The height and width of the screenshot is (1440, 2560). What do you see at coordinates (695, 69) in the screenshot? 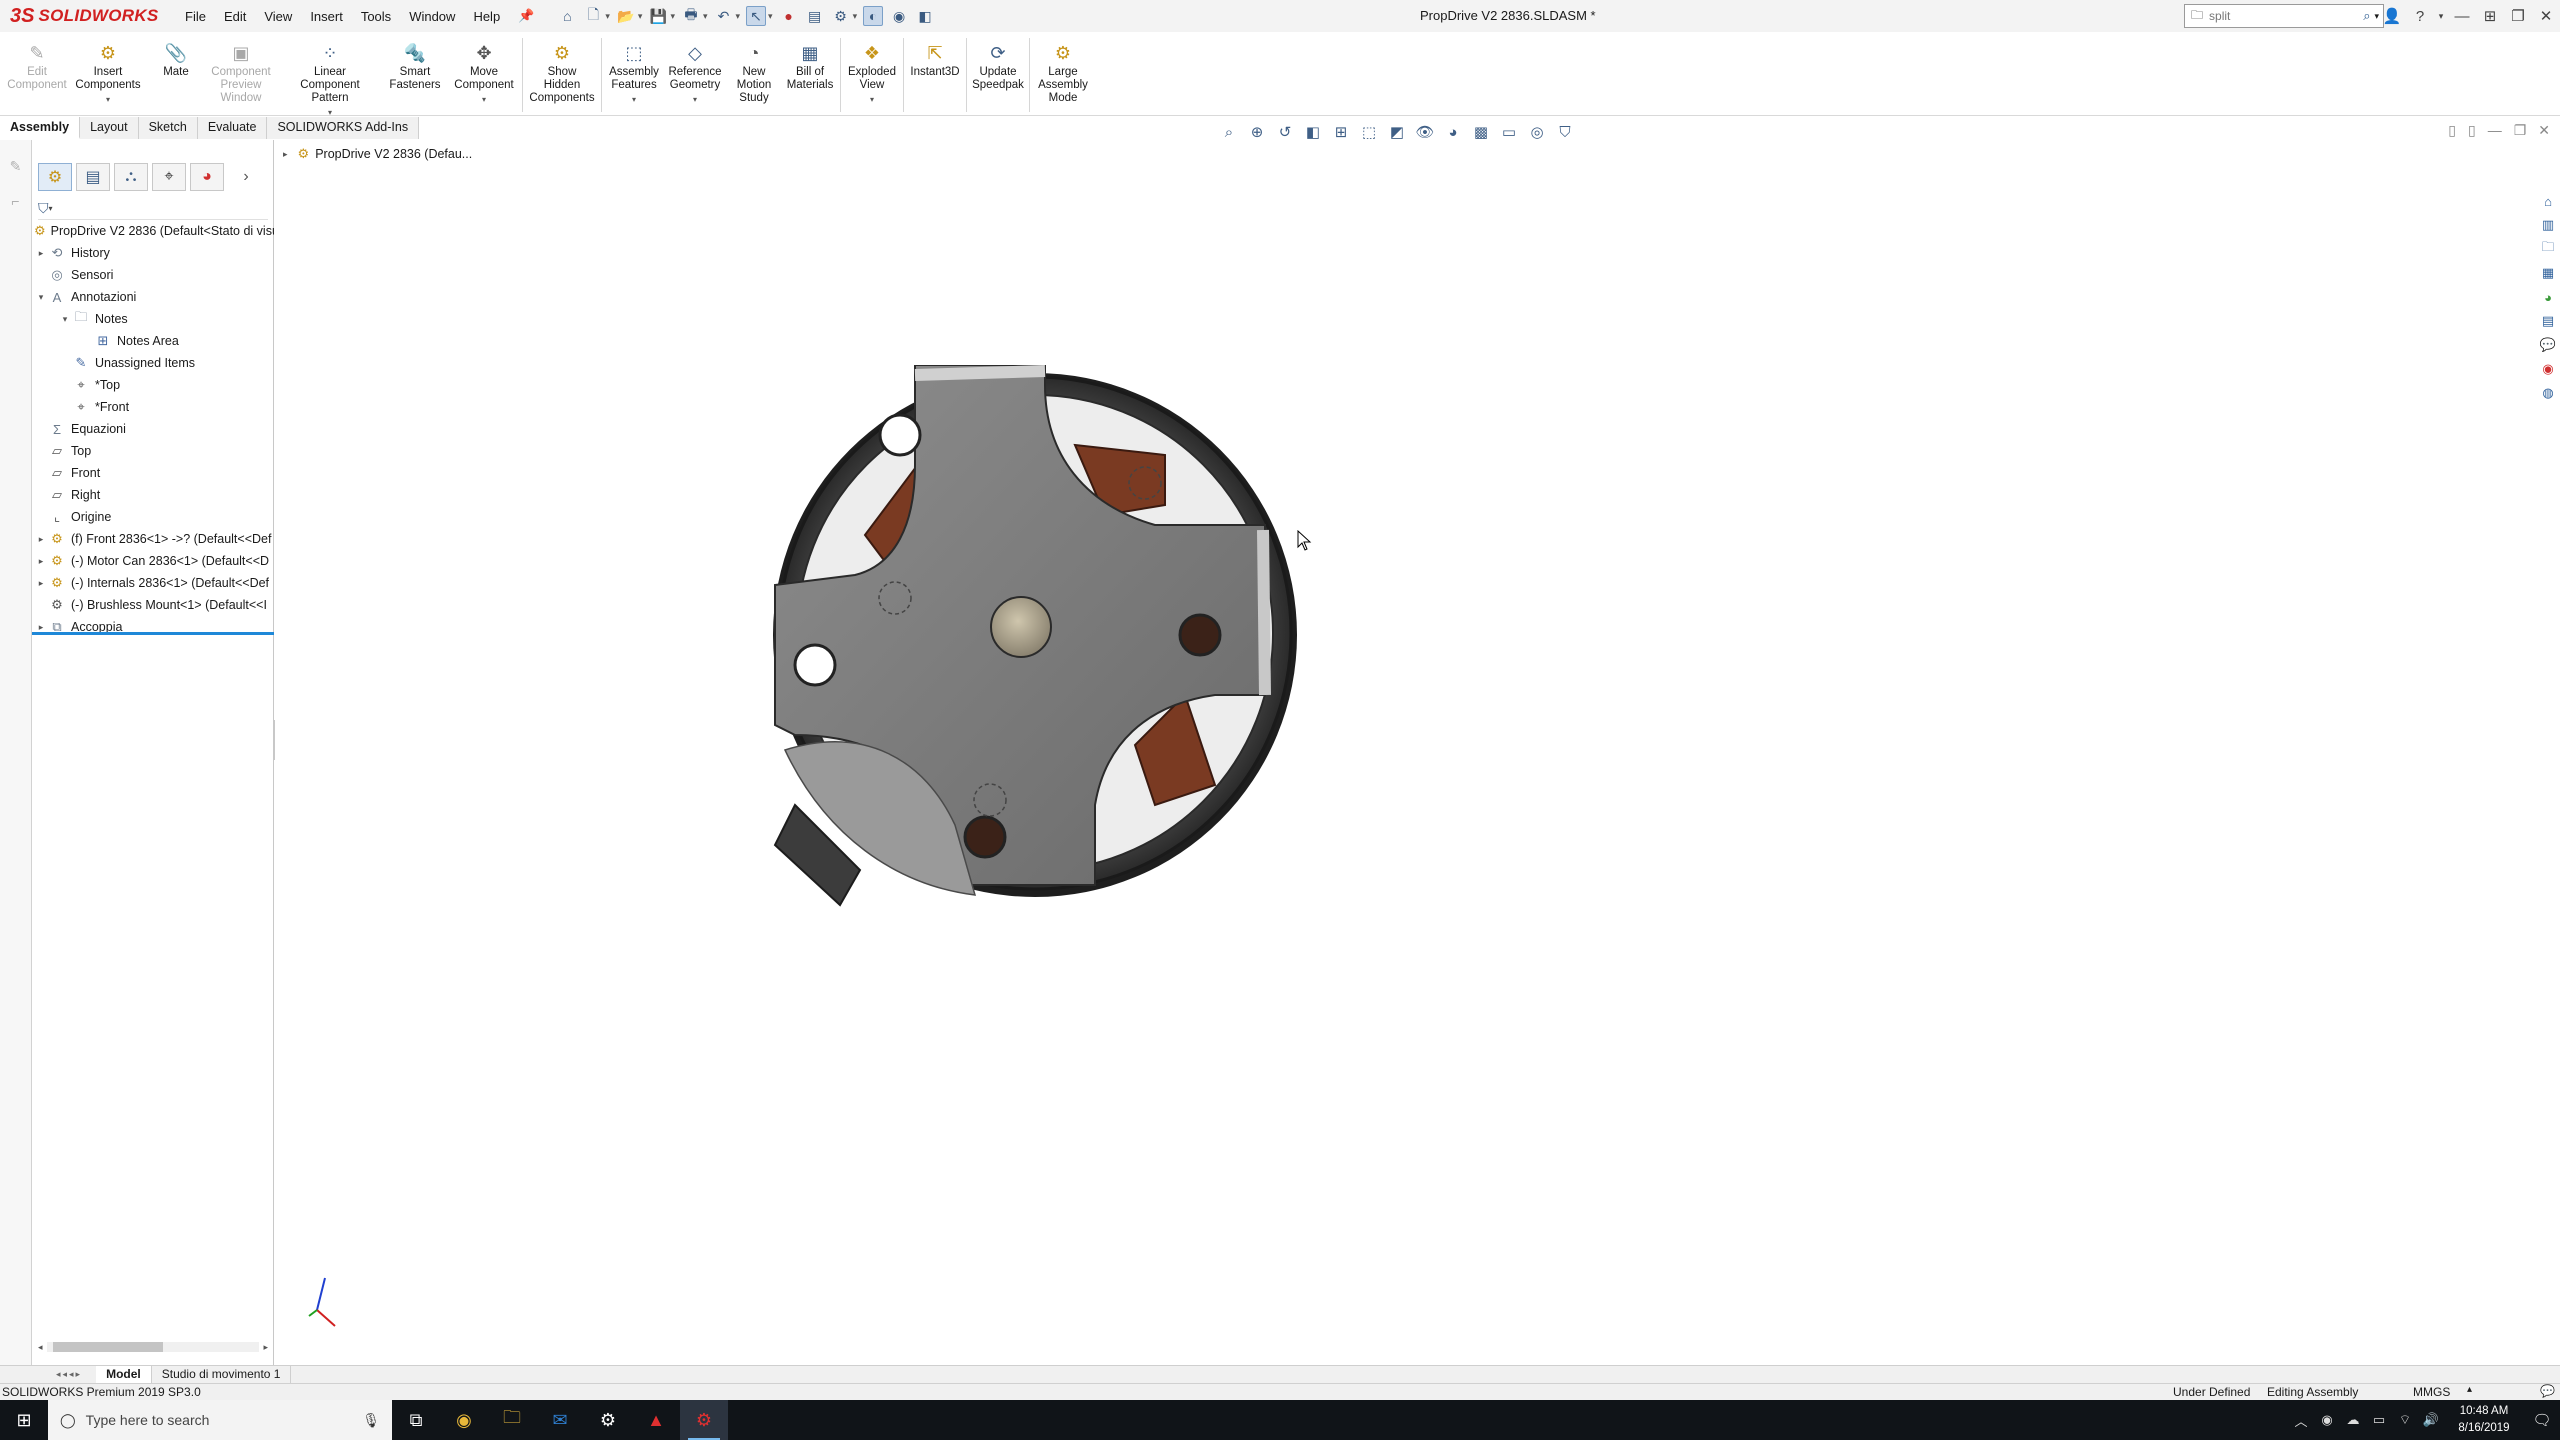
I see `reference-geometry-button: ◇ Reference Geometry ▾` at bounding box center [695, 69].